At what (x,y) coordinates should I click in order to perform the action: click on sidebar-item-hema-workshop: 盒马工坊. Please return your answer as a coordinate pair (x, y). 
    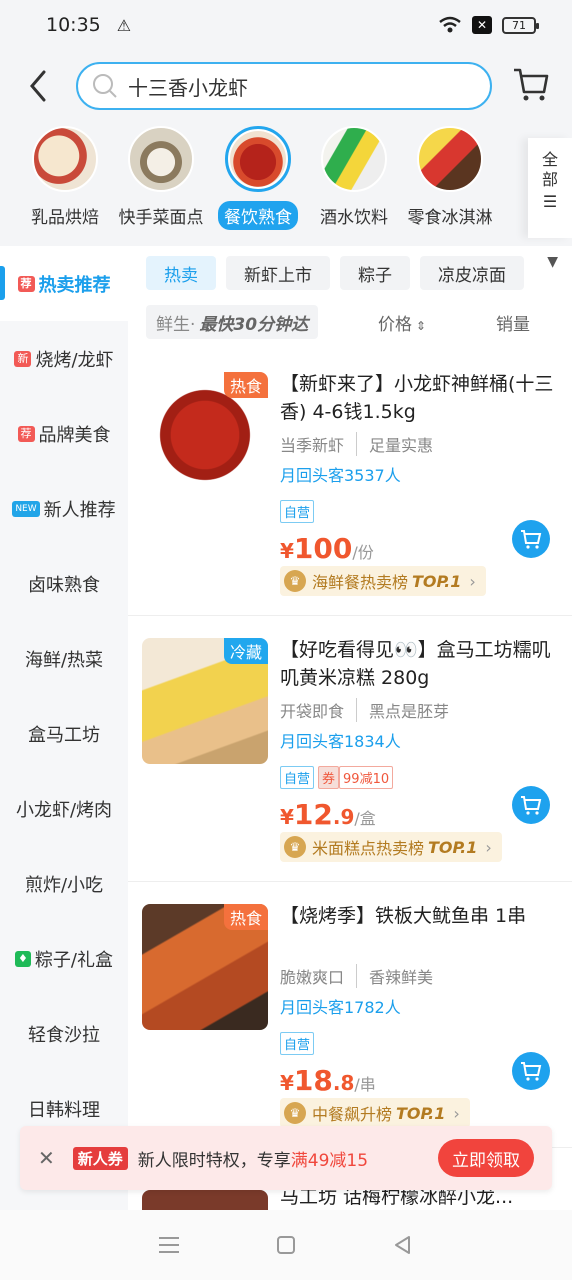
    Looking at the image, I should click on (64, 733).